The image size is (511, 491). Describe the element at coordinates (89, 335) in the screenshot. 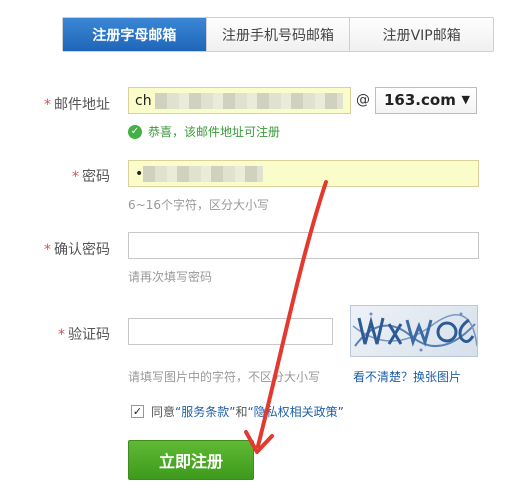

I see `captcha-label-text: 验证码` at that location.